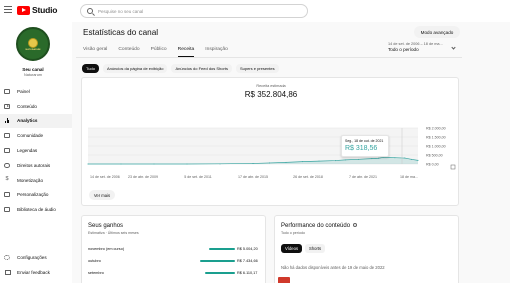 Image resolution: width=510 pixels, height=283 pixels. What do you see at coordinates (247, 261) in the screenshot?
I see `earnings-amount: R$ 7.434,66` at bounding box center [247, 261].